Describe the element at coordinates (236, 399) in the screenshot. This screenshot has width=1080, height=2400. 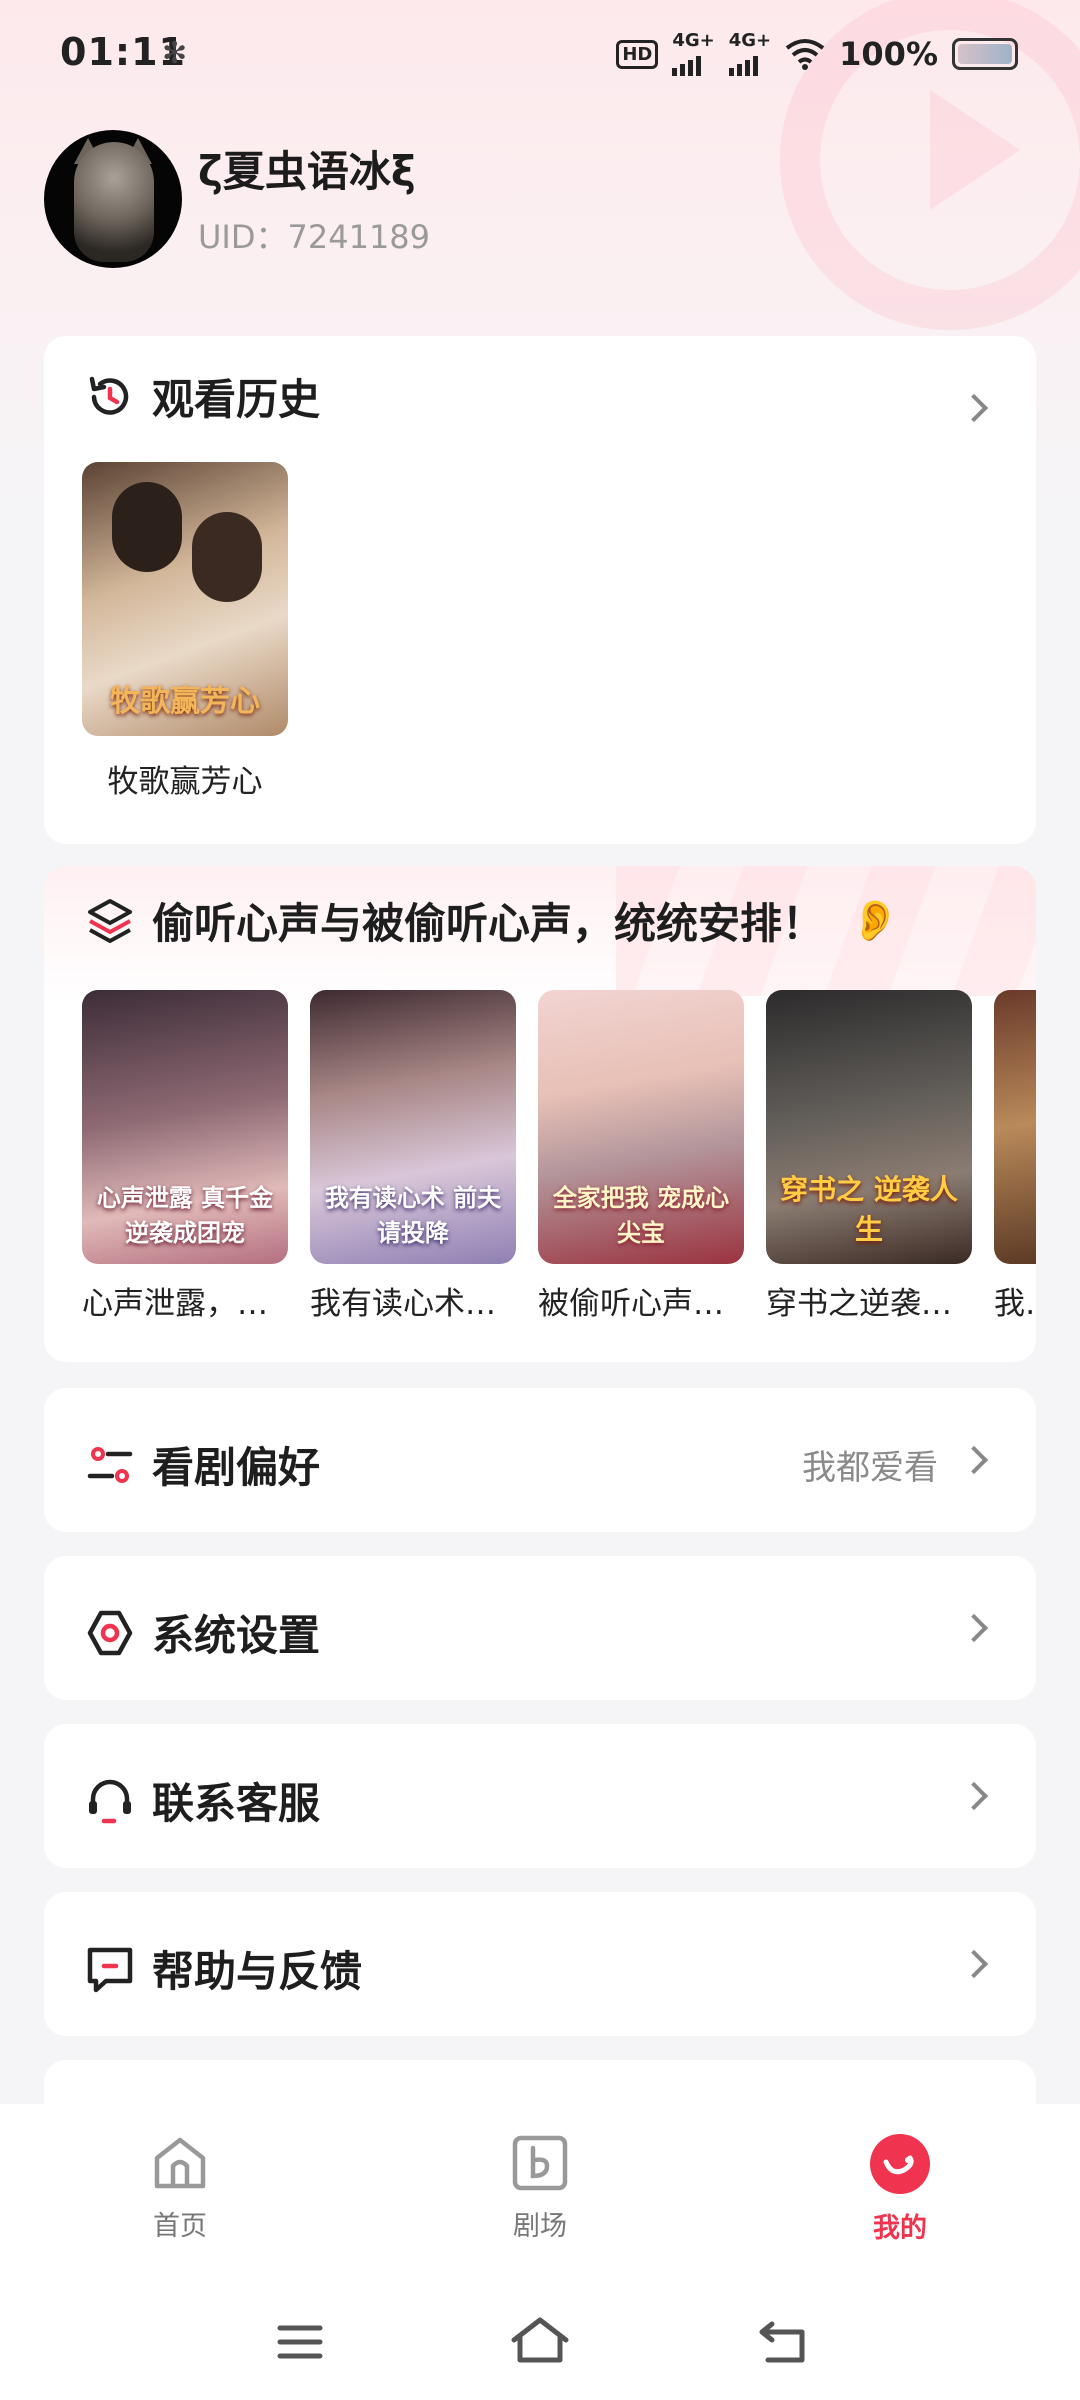
I see `watch-history-title: 观看历史` at that location.